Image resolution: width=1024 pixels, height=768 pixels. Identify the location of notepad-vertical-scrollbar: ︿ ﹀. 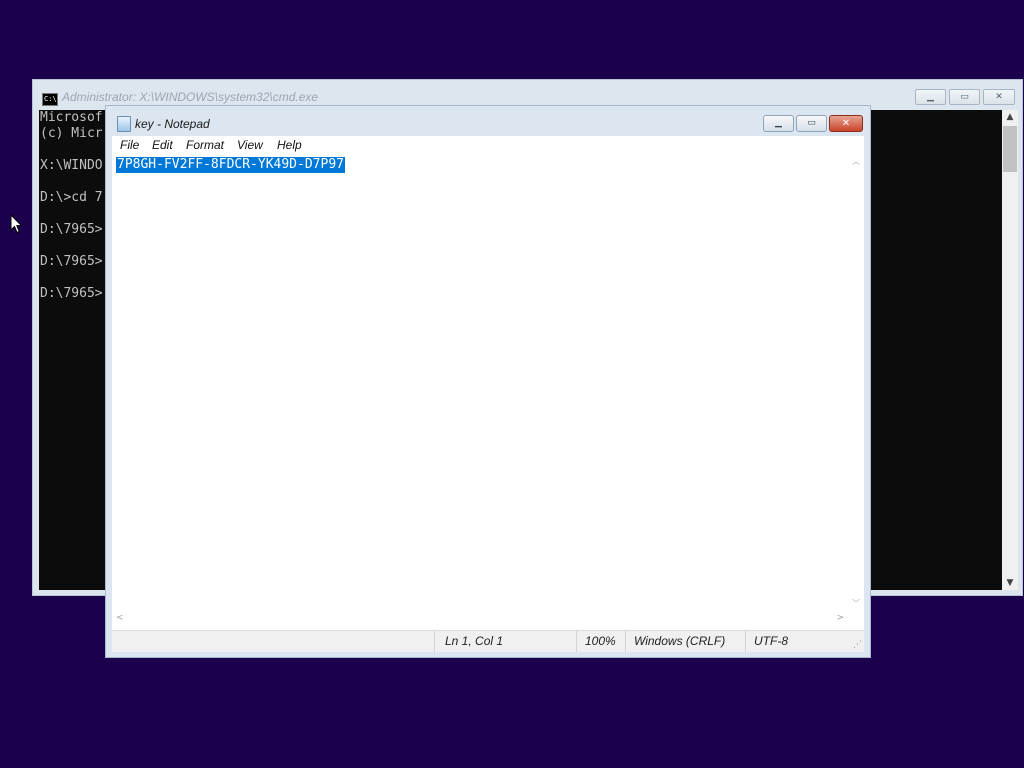
(856, 383).